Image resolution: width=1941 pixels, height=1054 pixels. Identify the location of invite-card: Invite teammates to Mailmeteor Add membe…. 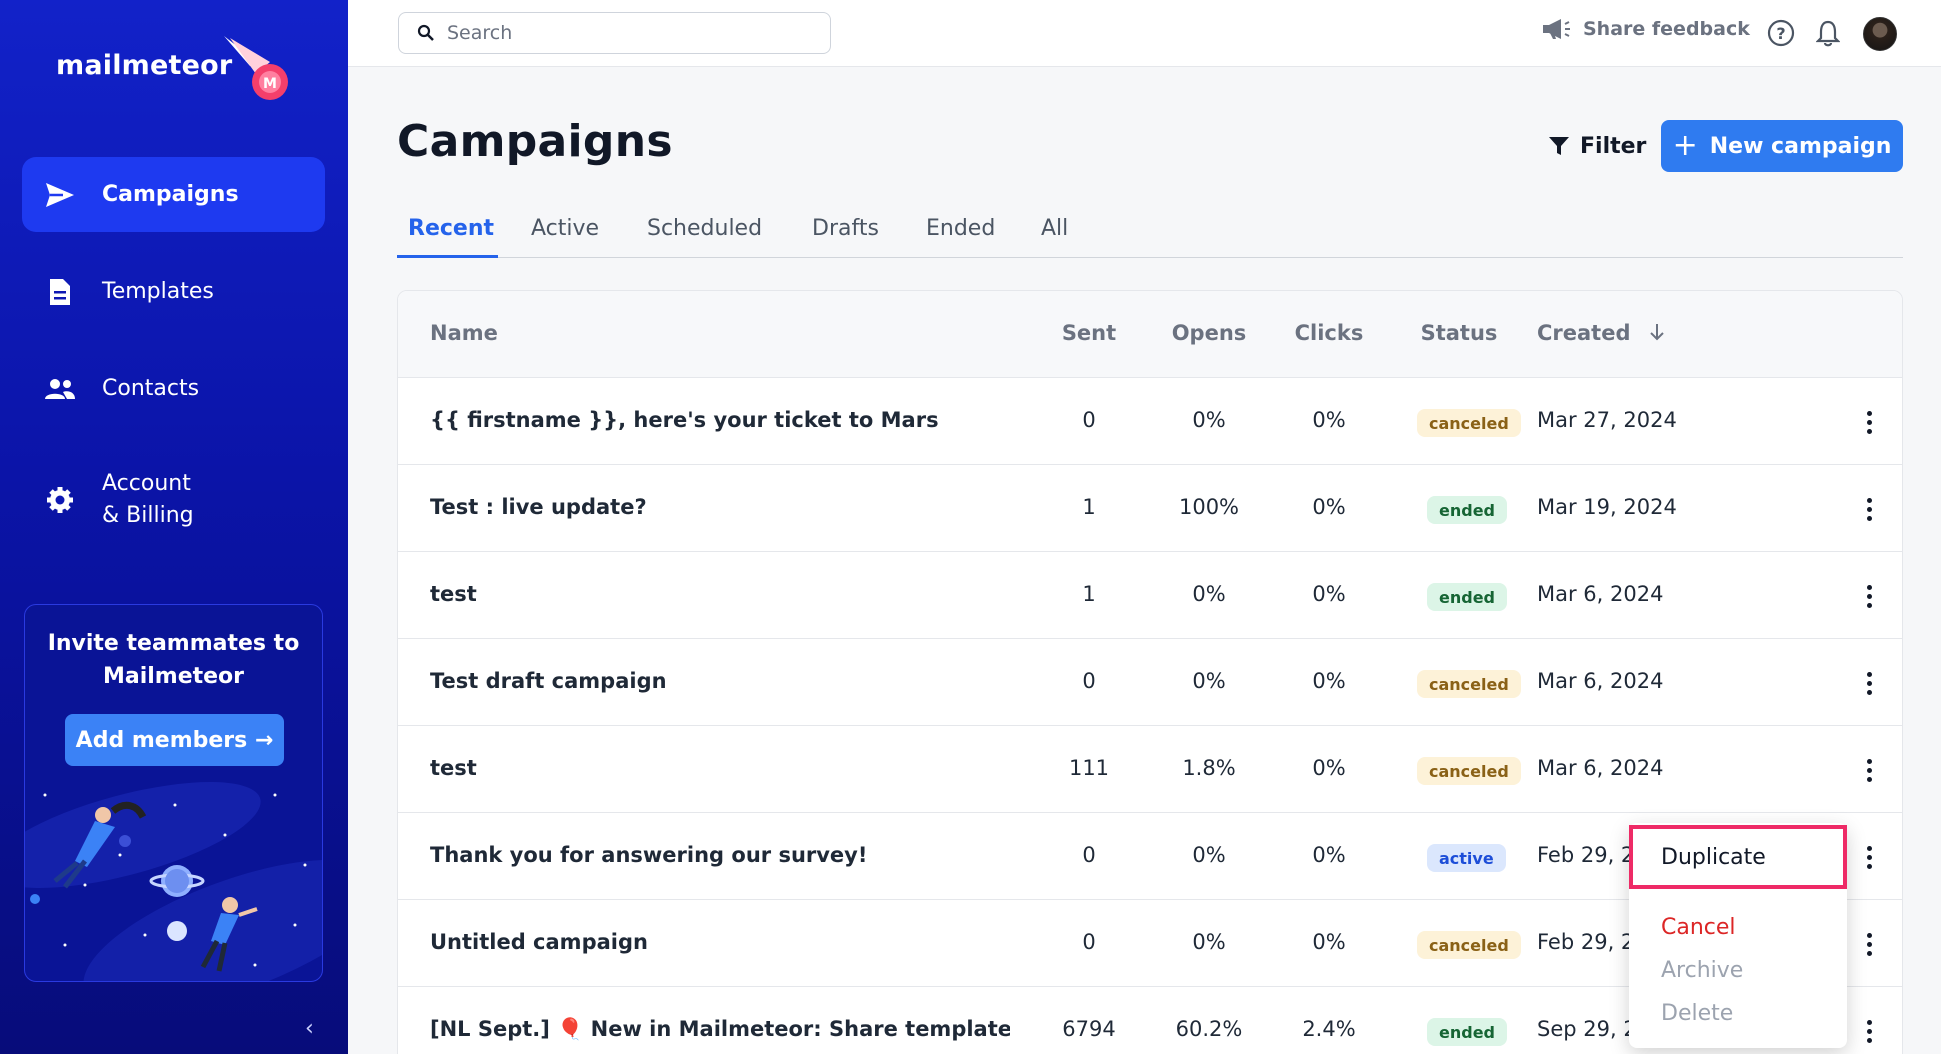
(173, 793).